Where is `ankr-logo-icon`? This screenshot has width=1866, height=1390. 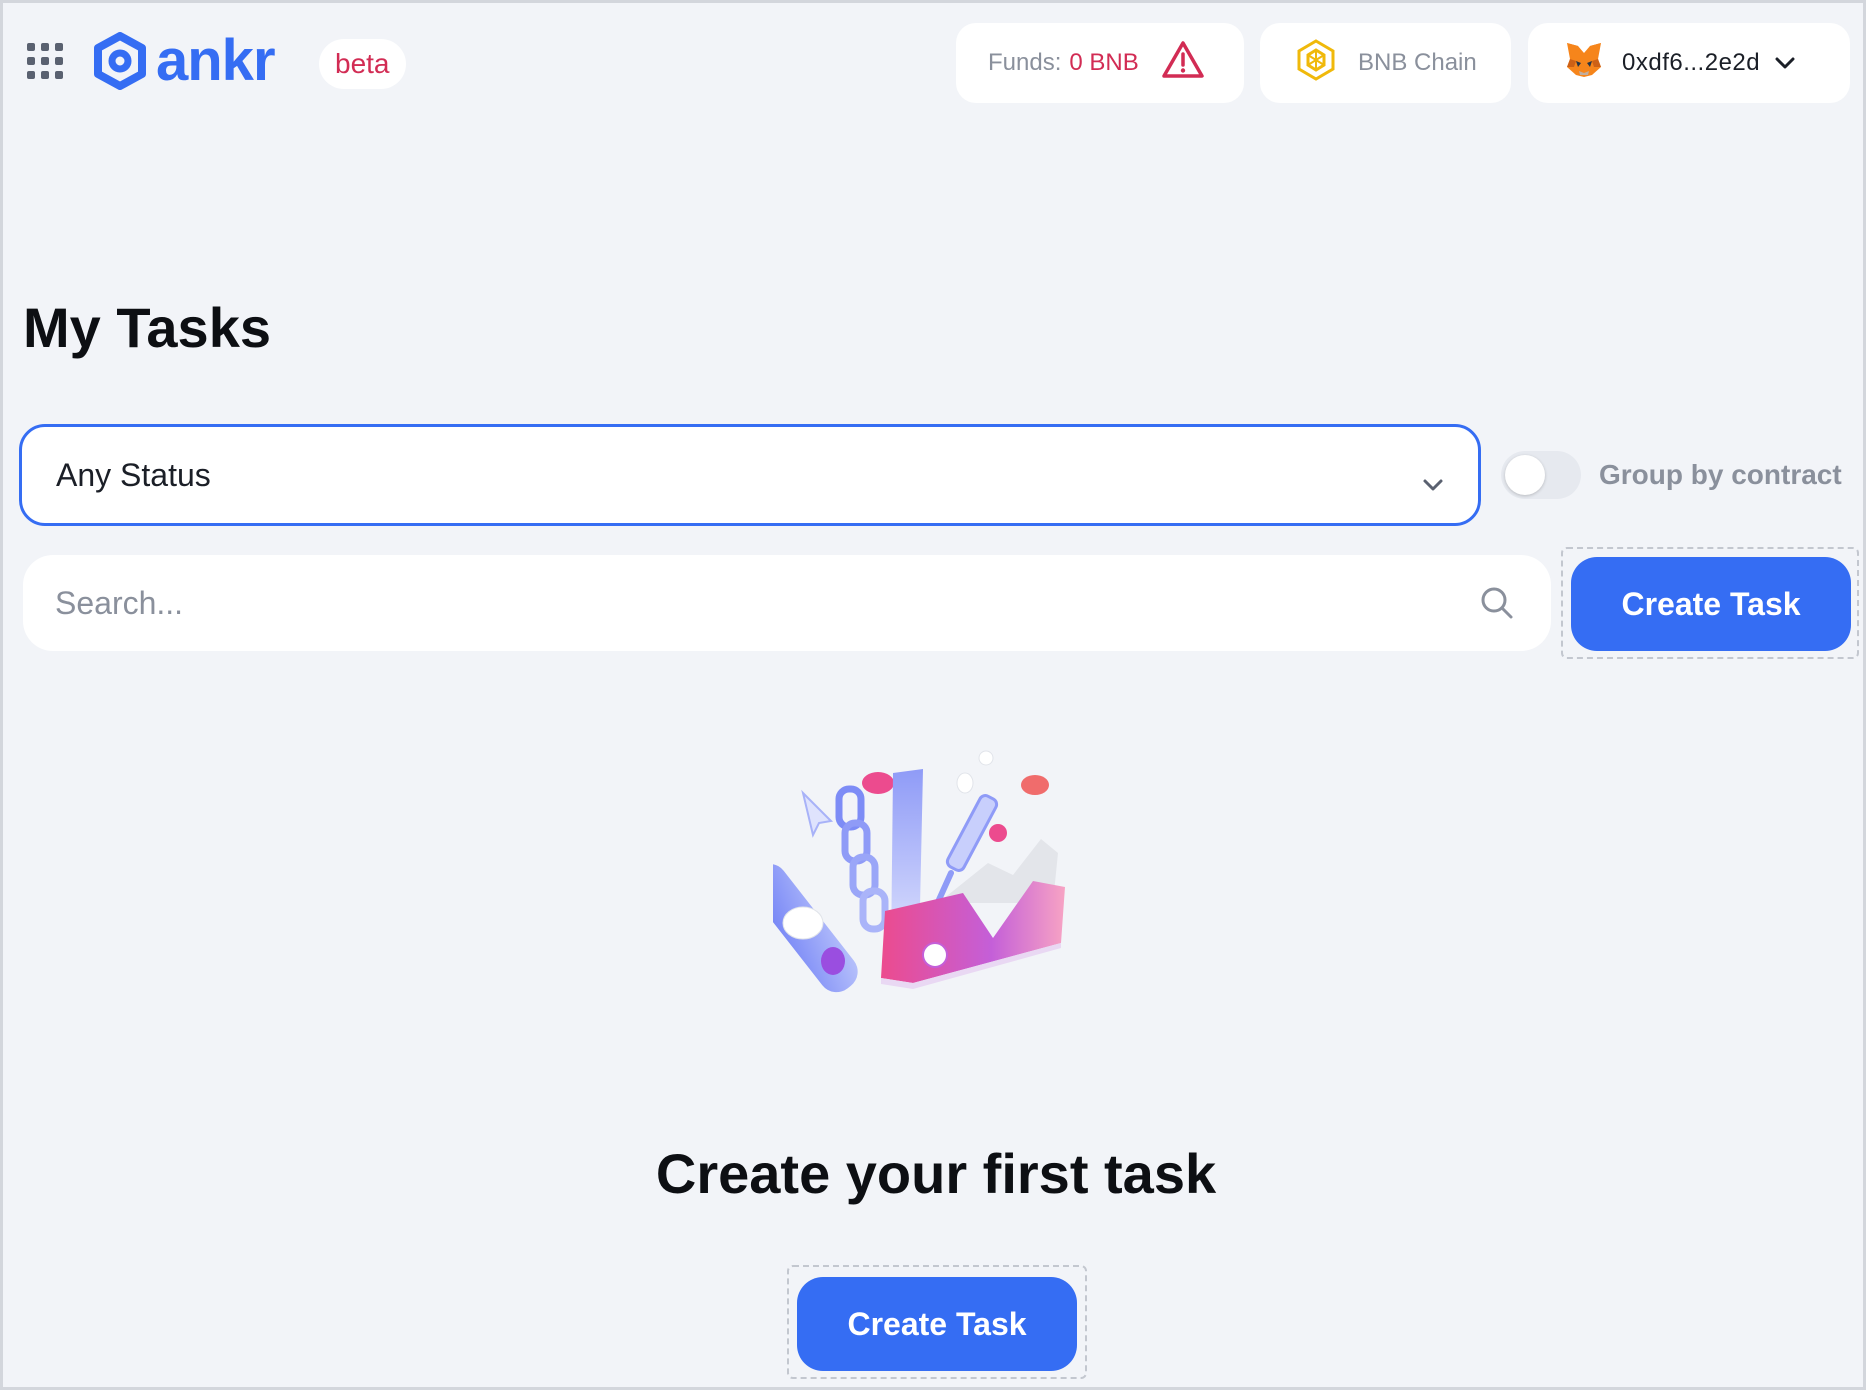 ankr-logo-icon is located at coordinates (120, 61).